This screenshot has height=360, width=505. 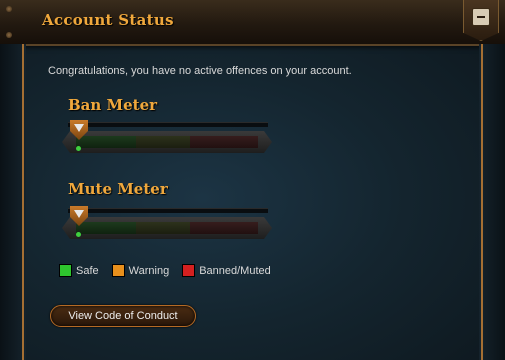 I want to click on warning-swatch-icon, so click(x=118, y=270).